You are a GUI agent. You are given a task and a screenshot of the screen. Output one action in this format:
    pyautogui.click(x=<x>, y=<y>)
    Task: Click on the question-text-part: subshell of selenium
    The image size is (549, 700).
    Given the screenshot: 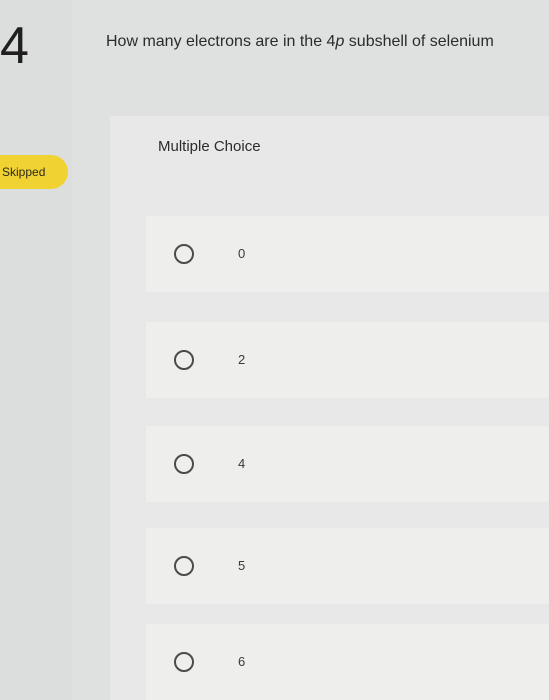 What is the action you would take?
    pyautogui.click(x=419, y=41)
    